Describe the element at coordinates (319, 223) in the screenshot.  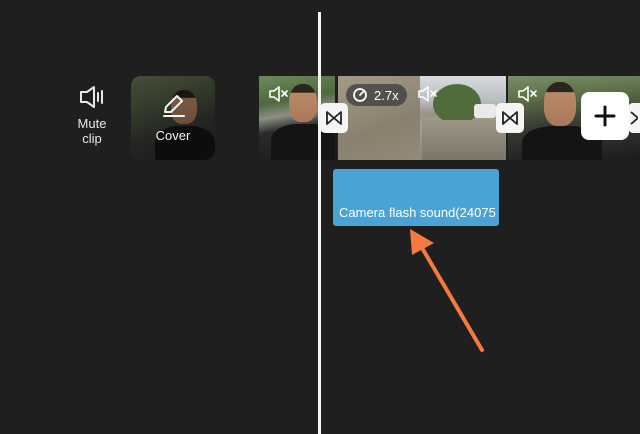
I see `playhead` at that location.